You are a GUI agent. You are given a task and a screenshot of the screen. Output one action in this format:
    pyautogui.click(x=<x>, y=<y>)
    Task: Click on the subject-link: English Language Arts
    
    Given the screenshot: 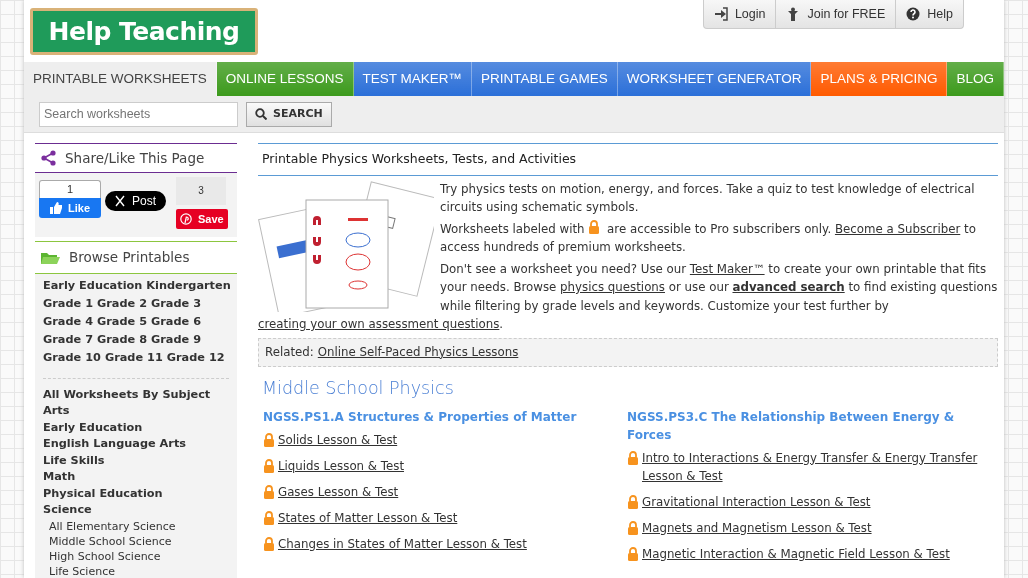 What is the action you would take?
    pyautogui.click(x=136, y=444)
    